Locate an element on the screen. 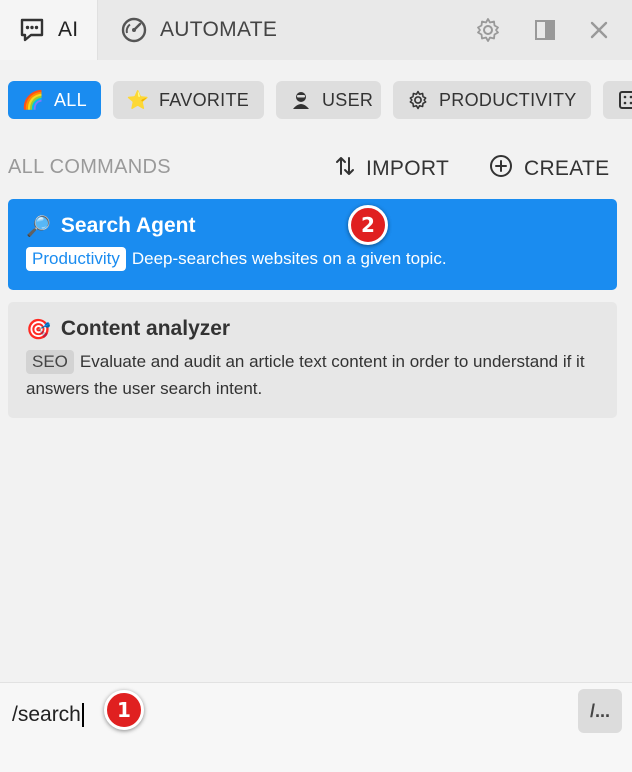  create-button: CREATE is located at coordinates (548, 169).